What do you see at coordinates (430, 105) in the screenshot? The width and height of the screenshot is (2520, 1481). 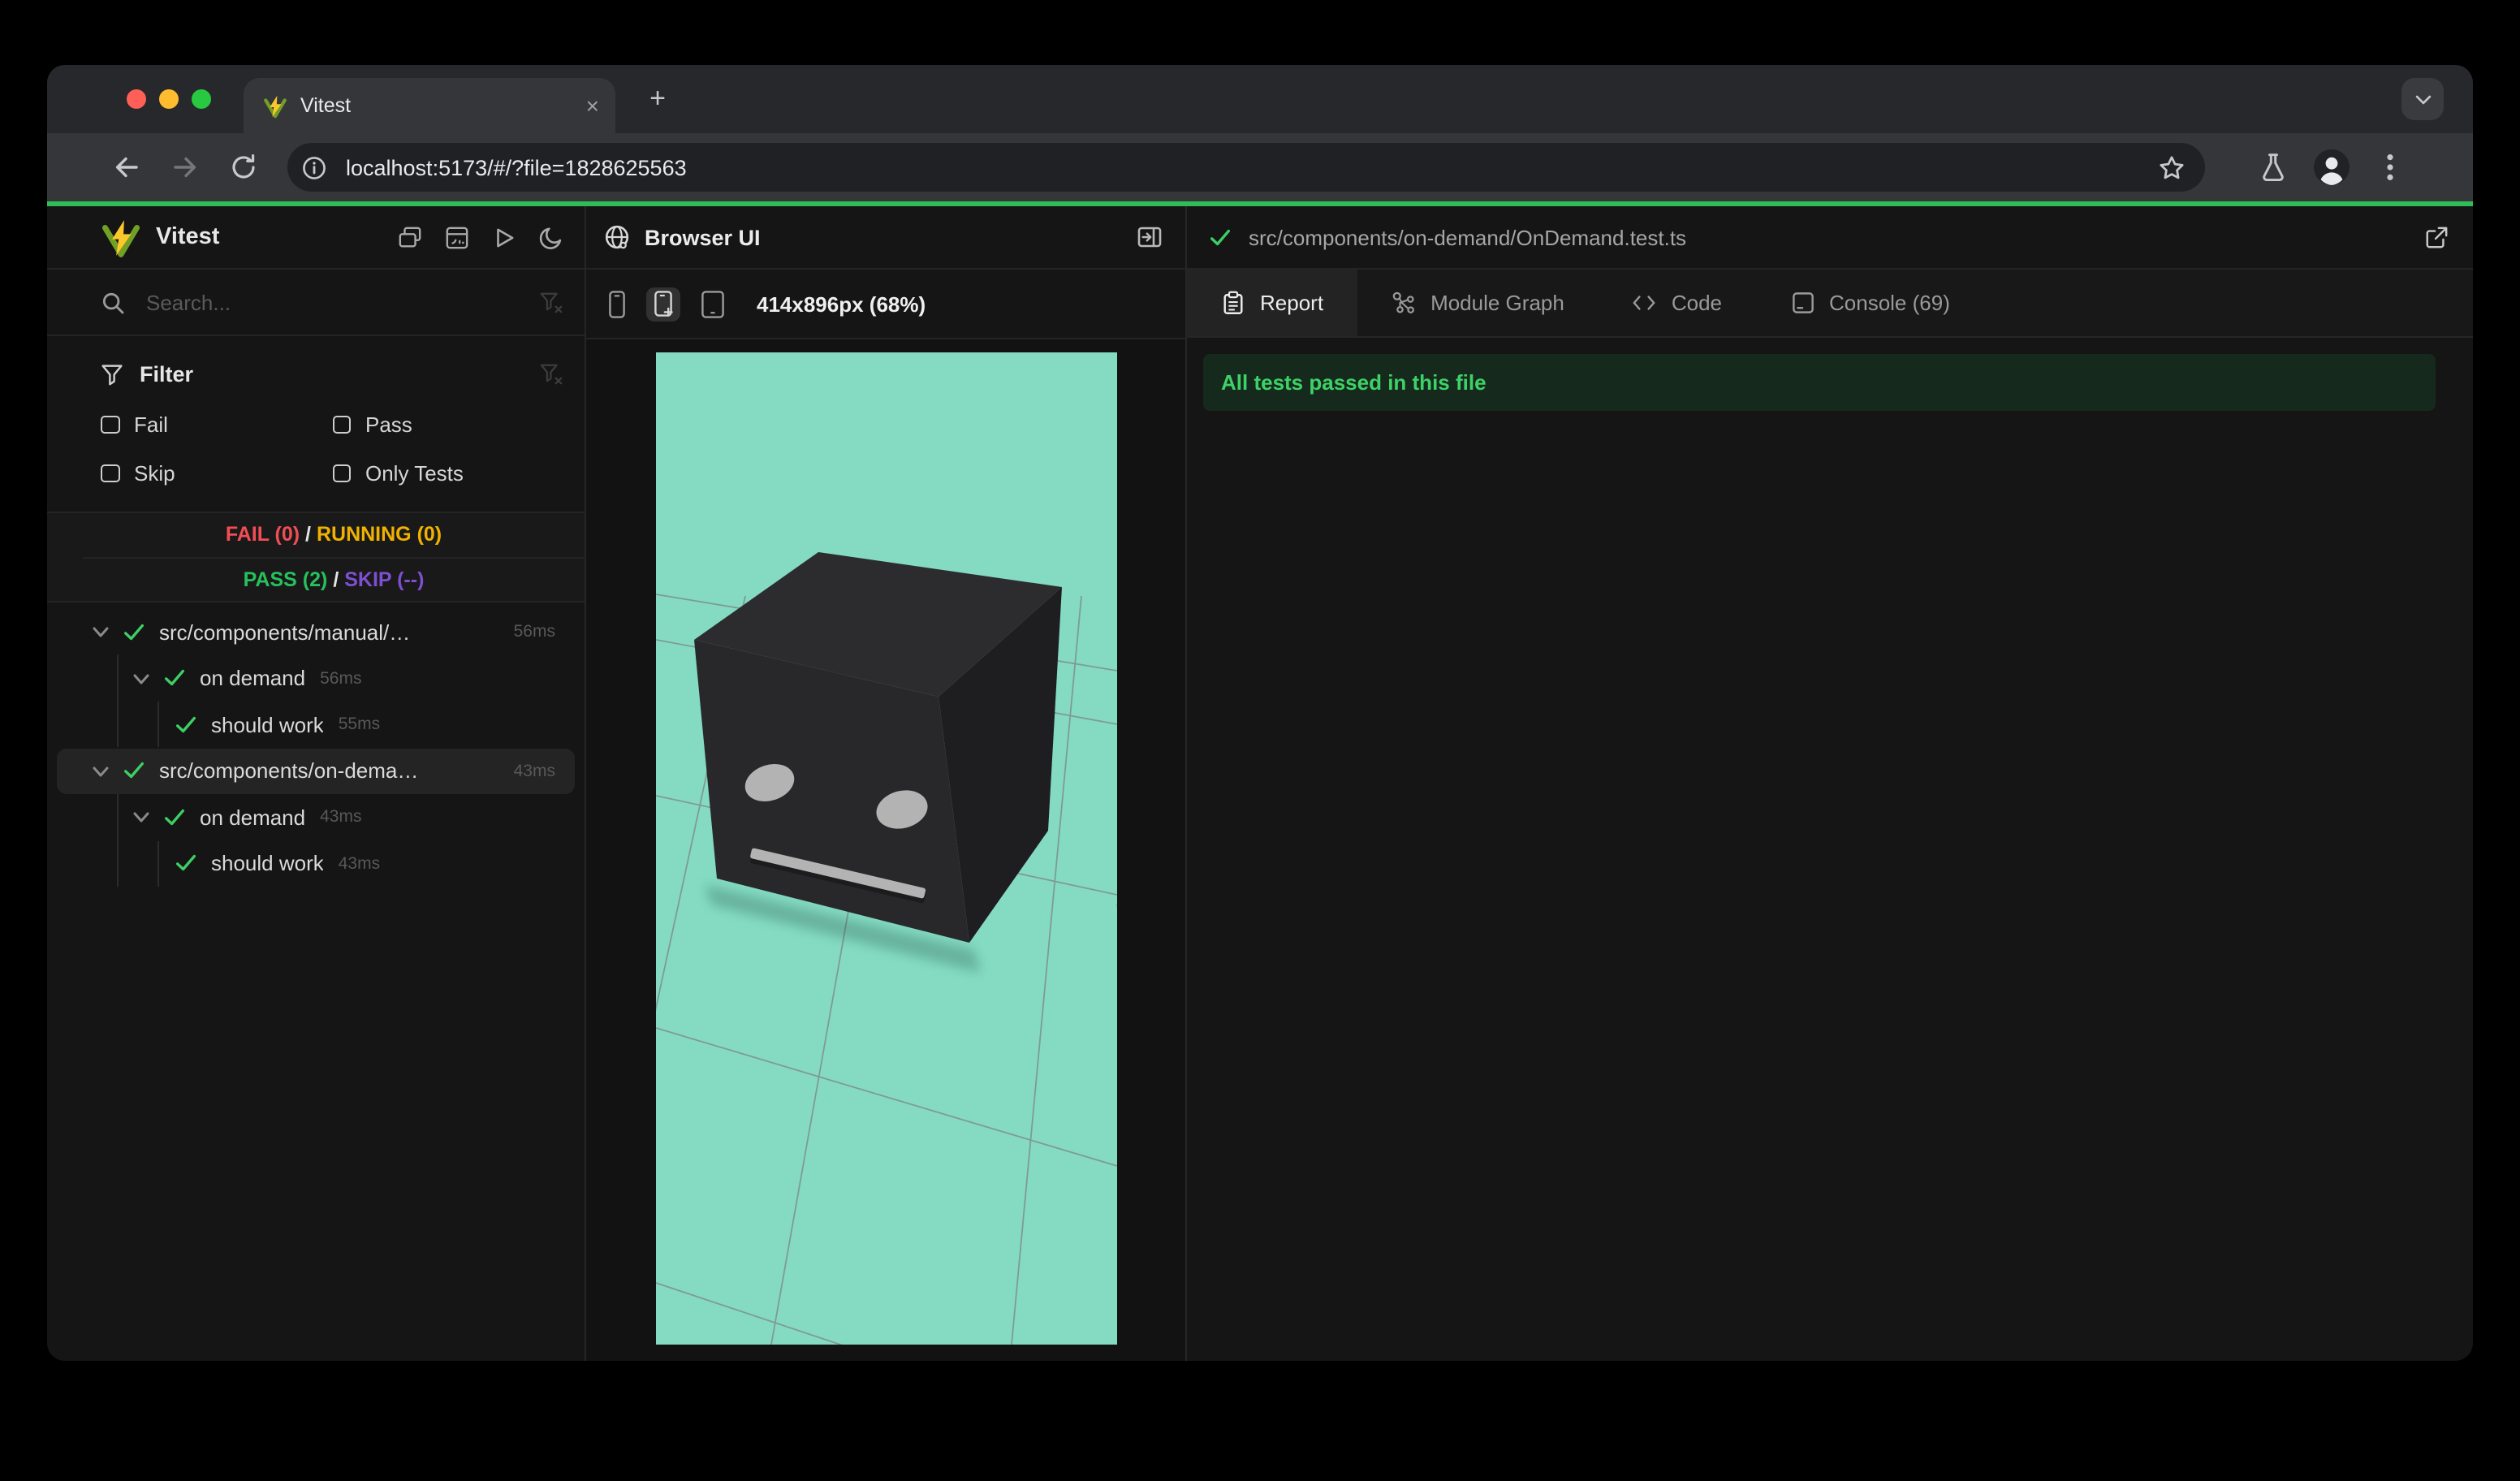 I see `browser-tab: Vitest ×` at bounding box center [430, 105].